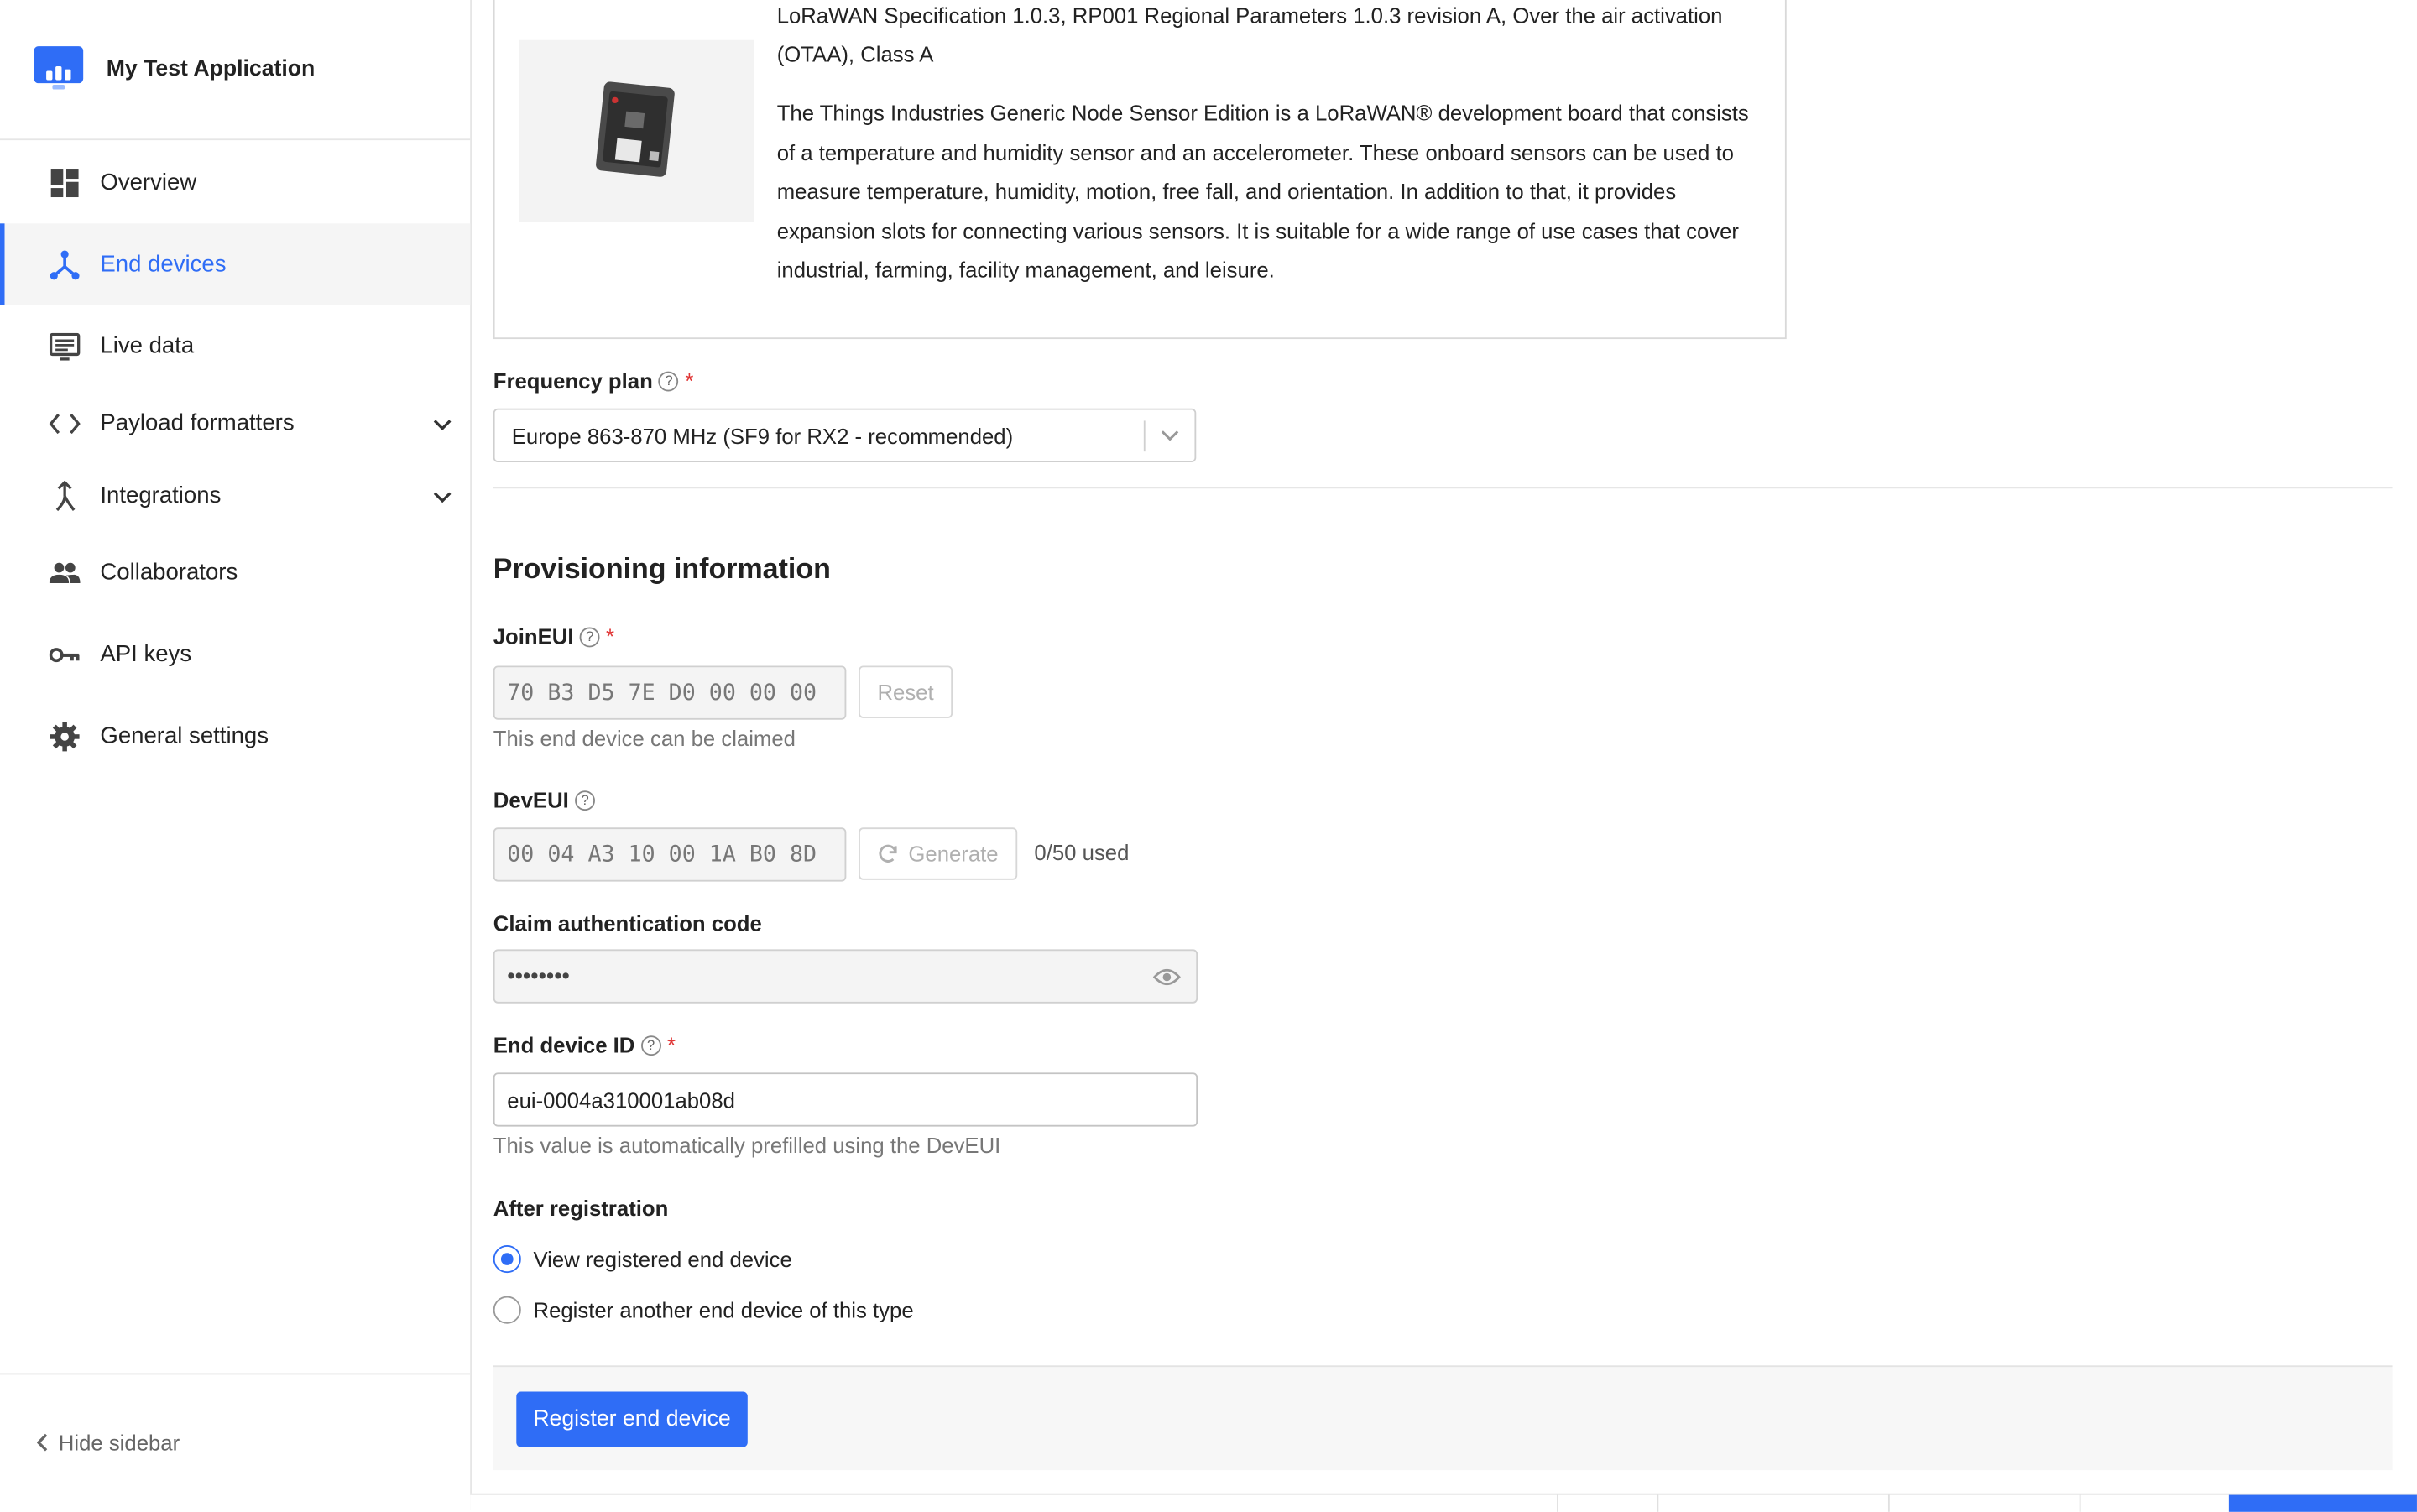  I want to click on sidebar-item-live-data: Live data, so click(235, 346).